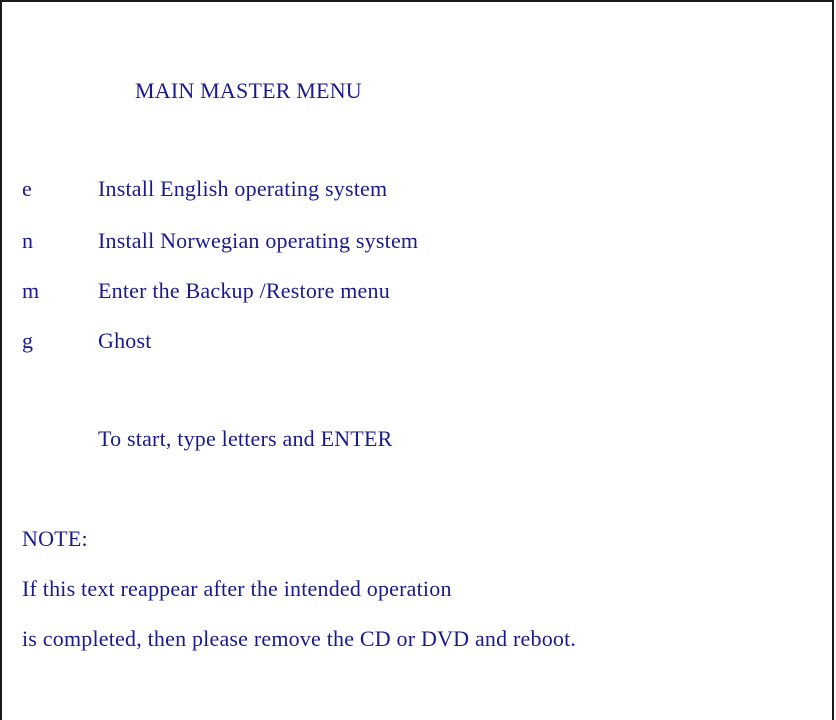 This screenshot has height=720, width=836. Describe the element at coordinates (55, 538) in the screenshot. I see `note-heading: NOTE:` at that location.